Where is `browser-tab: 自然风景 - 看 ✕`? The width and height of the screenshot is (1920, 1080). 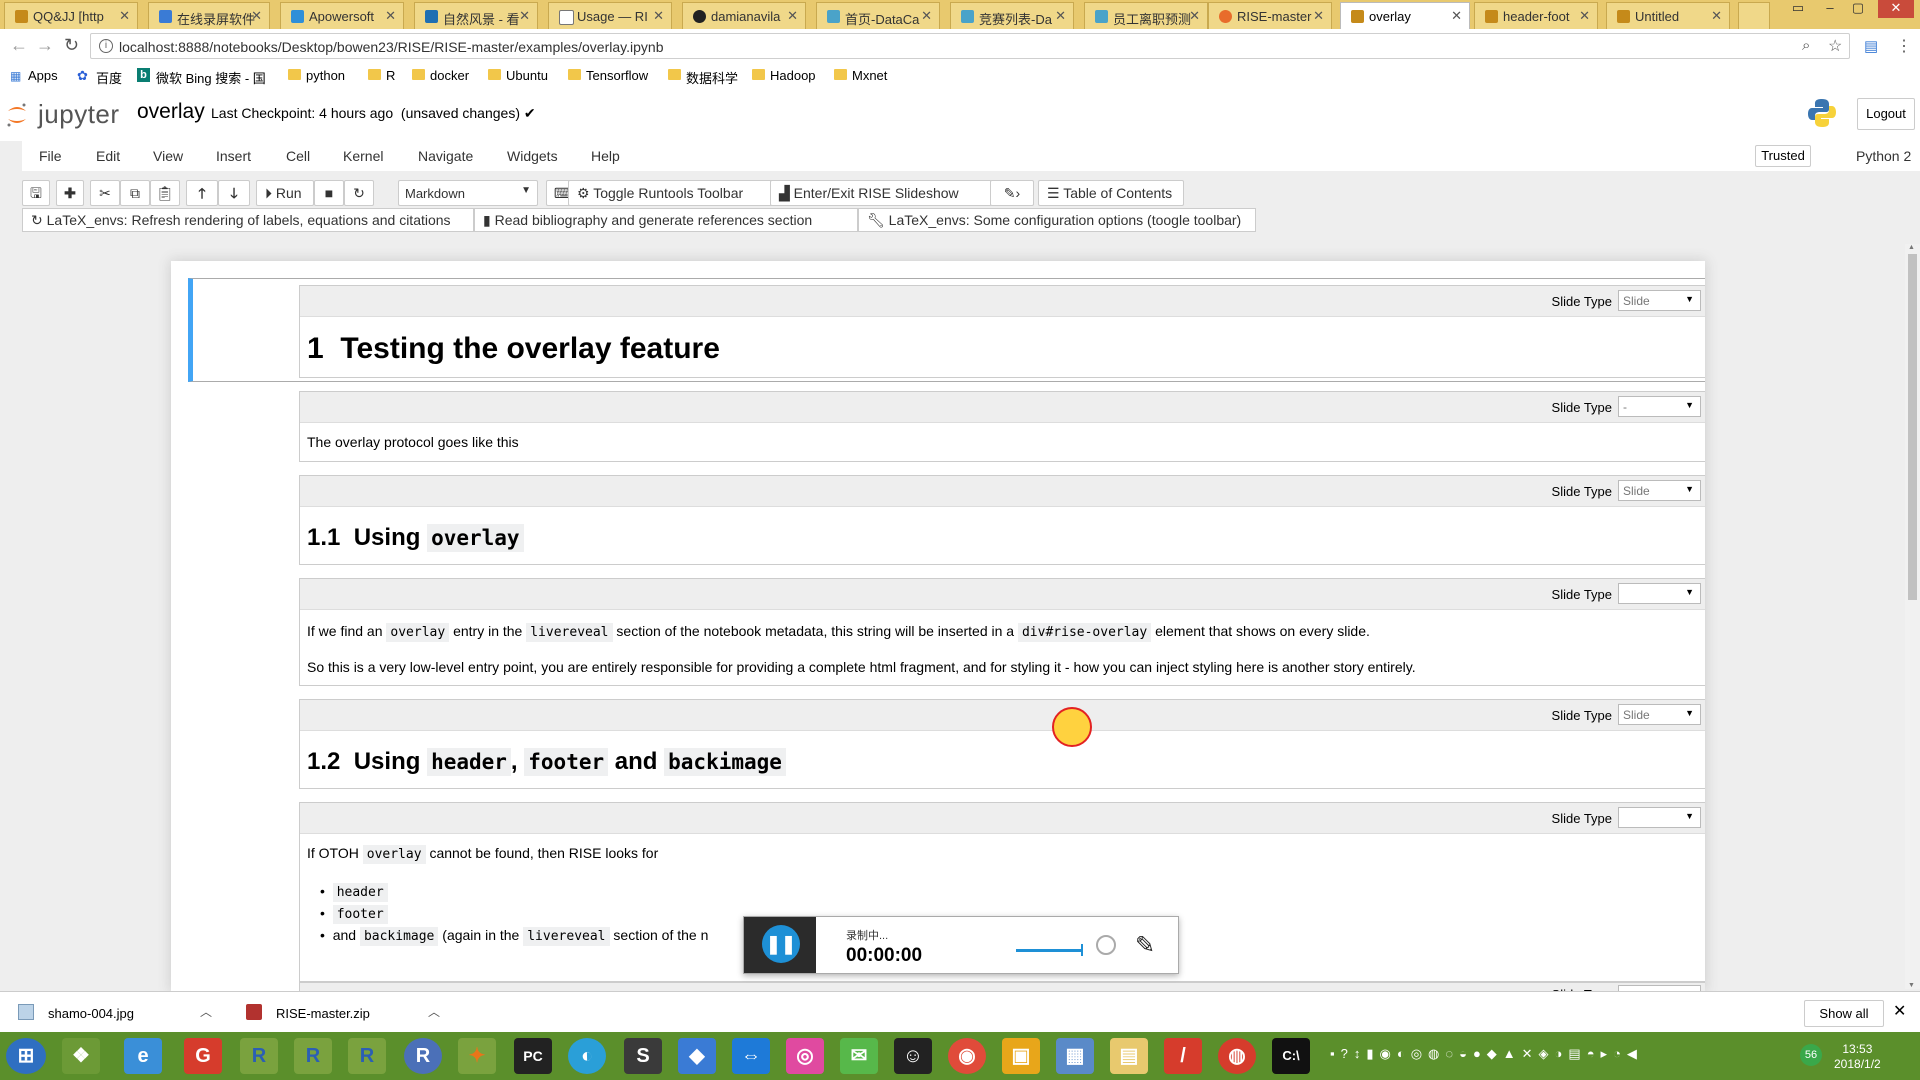 browser-tab: 自然风景 - 看 ✕ is located at coordinates (476, 15).